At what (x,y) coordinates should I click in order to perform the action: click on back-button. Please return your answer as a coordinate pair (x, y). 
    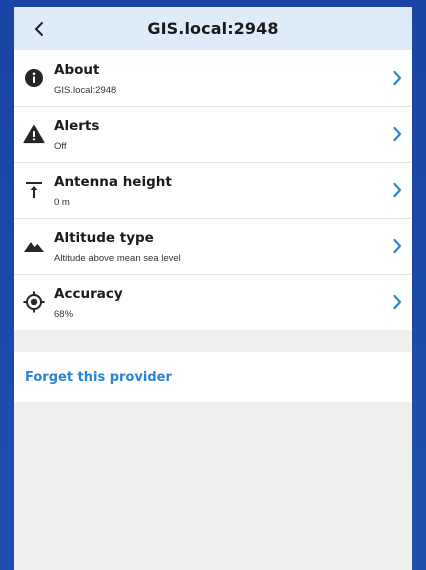
    Looking at the image, I should click on (39, 28).